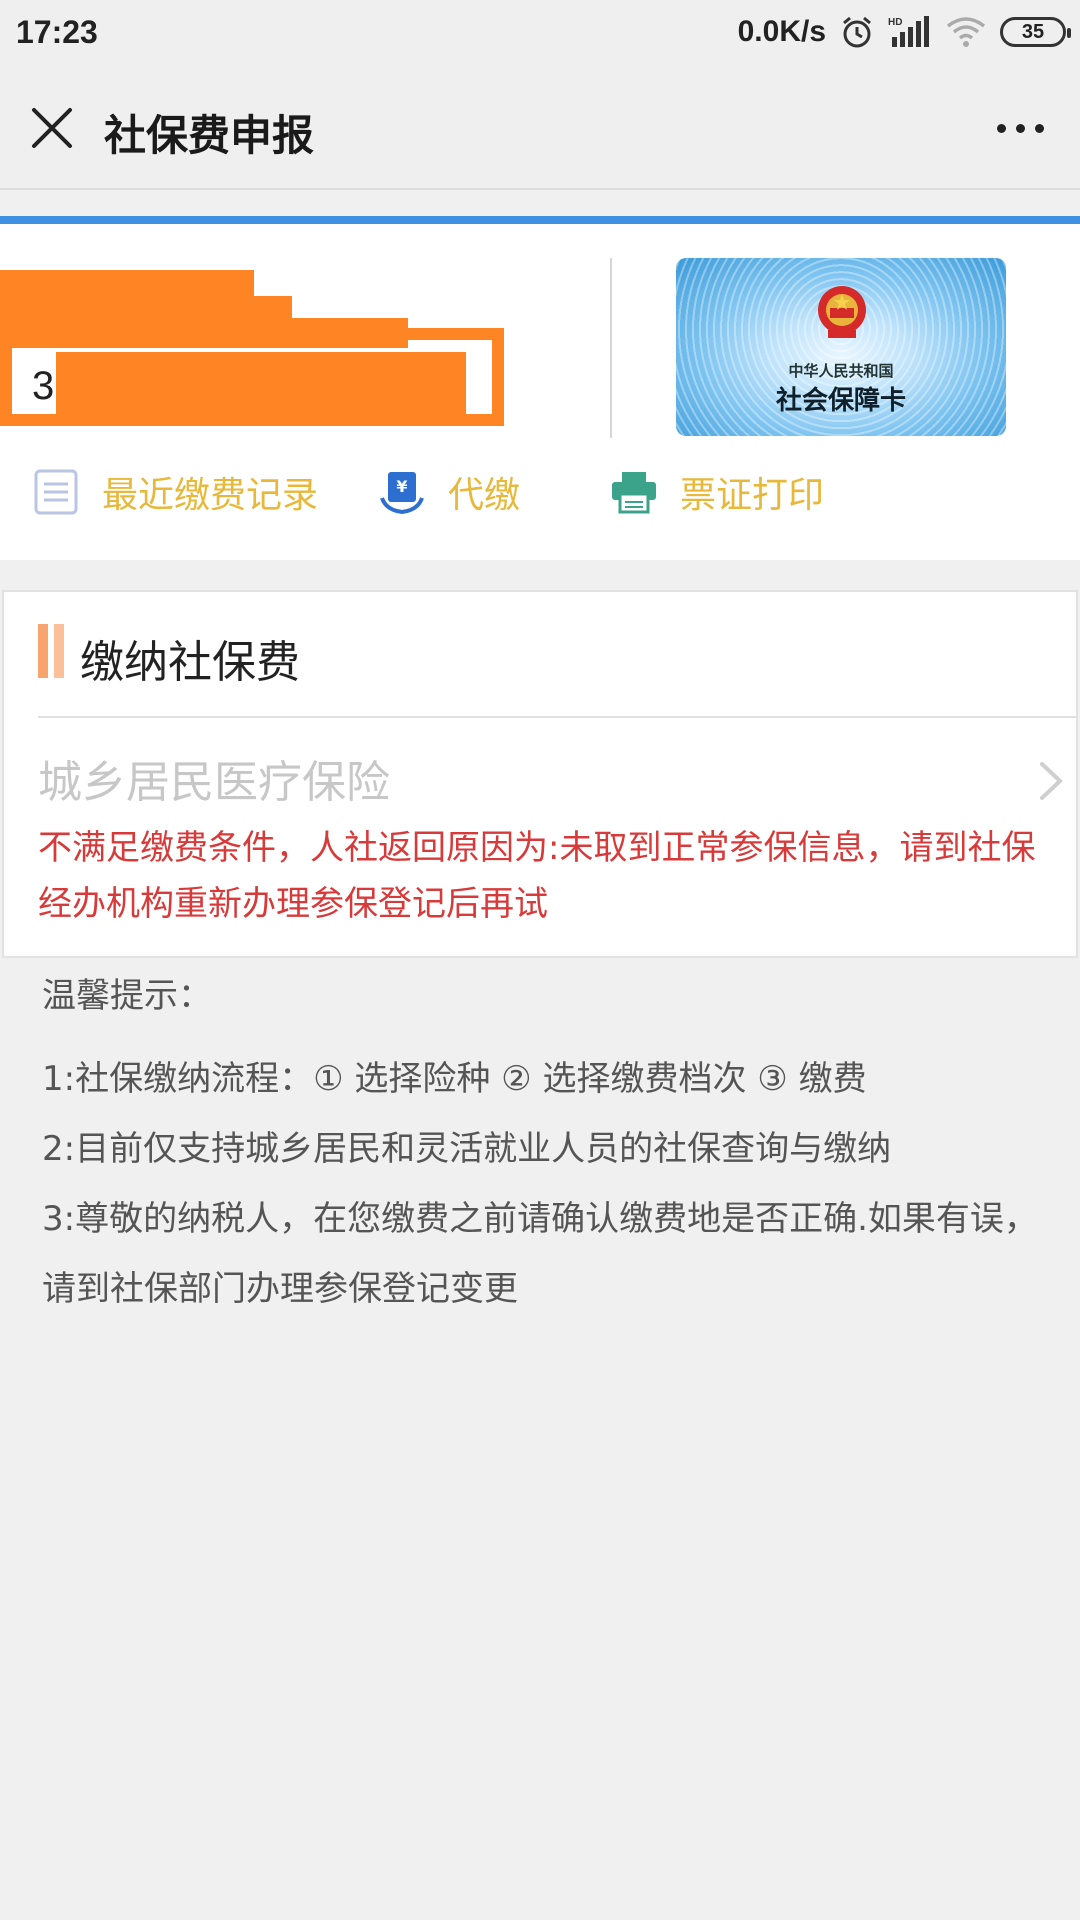 The image size is (1080, 1920). I want to click on recent-payment-records-link: 最近缴费记录, so click(175, 492).